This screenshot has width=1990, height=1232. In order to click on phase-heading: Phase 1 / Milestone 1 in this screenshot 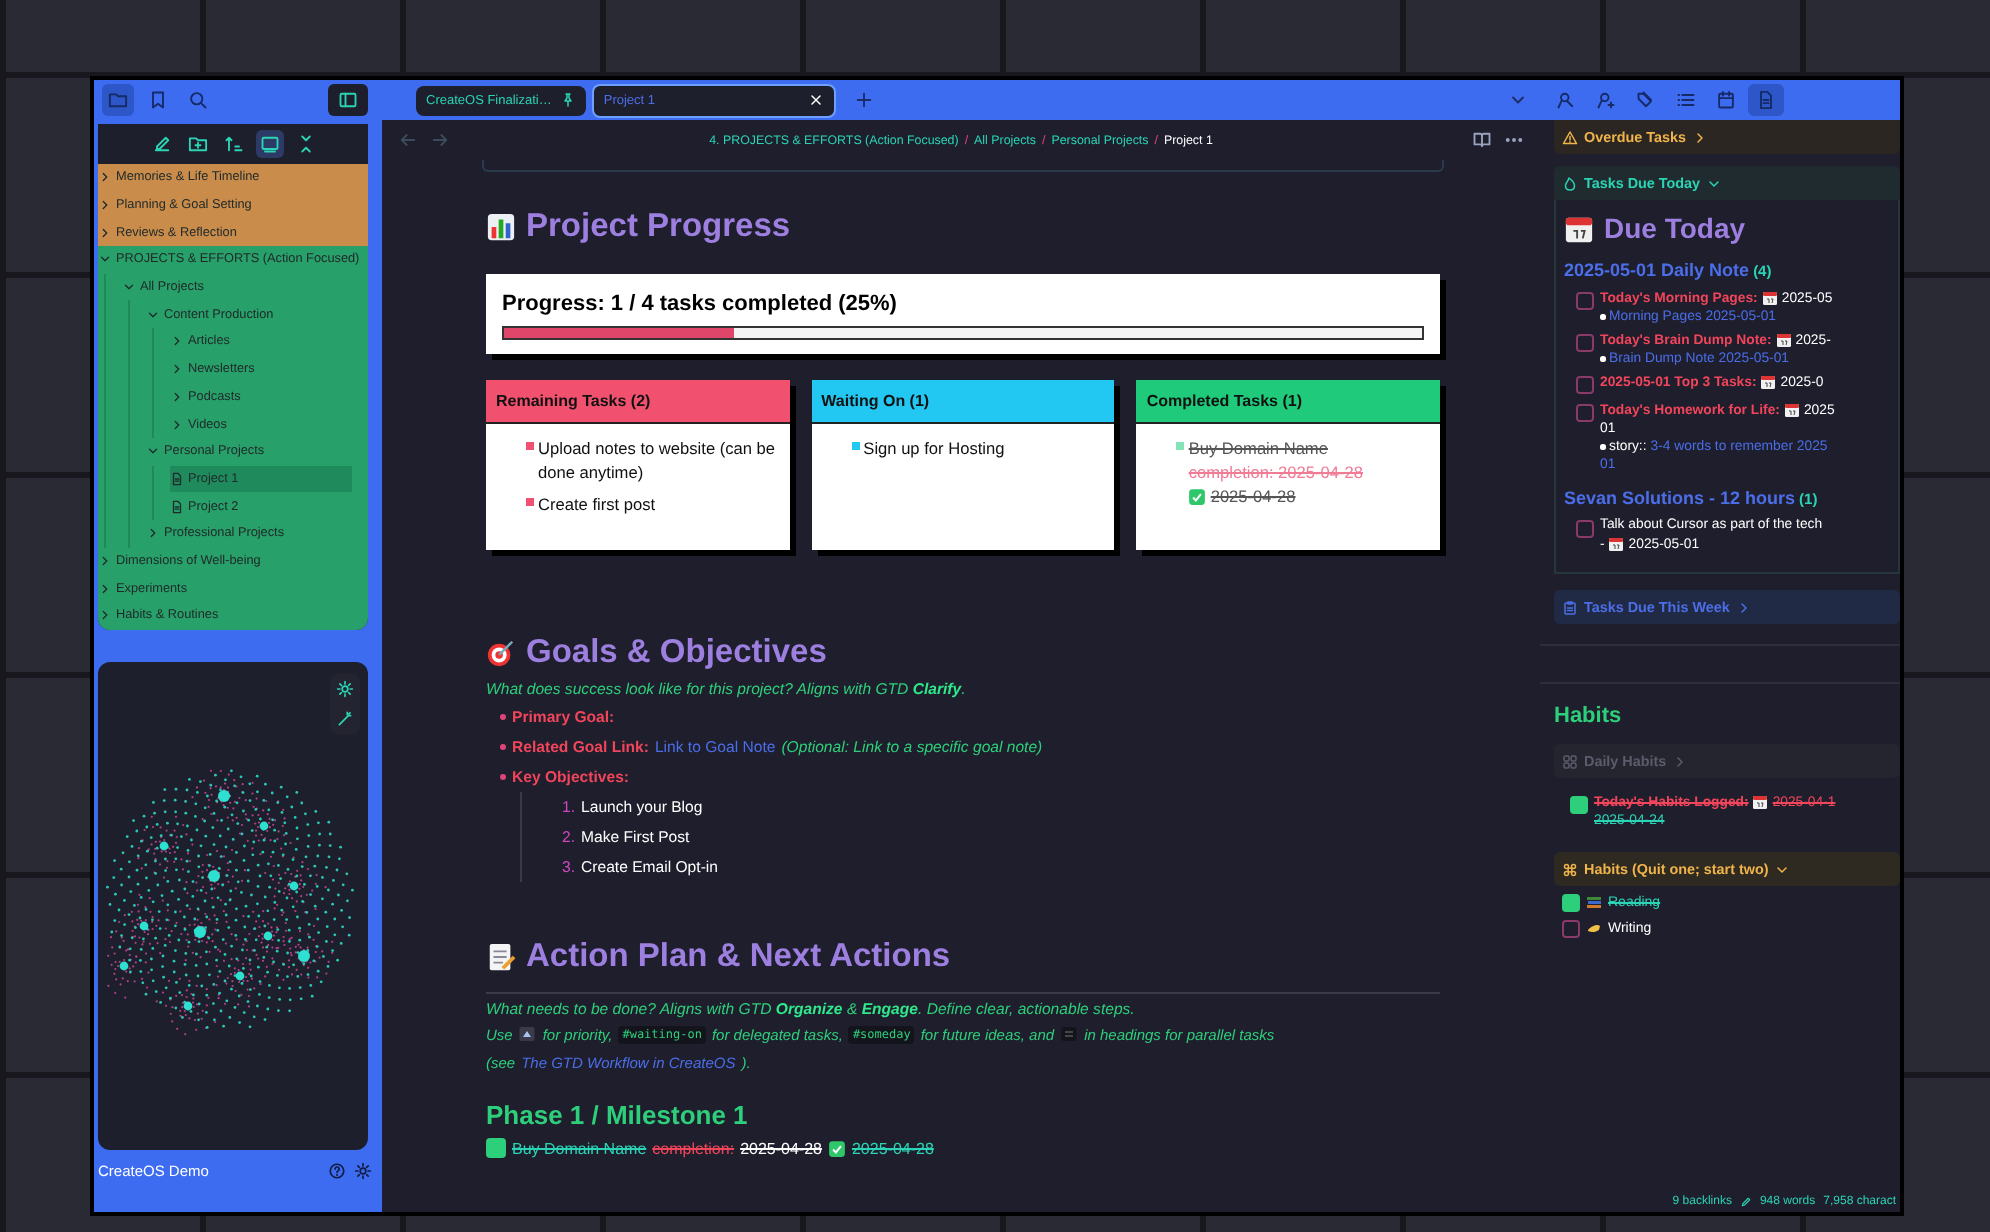, I will do `click(618, 1115)`.